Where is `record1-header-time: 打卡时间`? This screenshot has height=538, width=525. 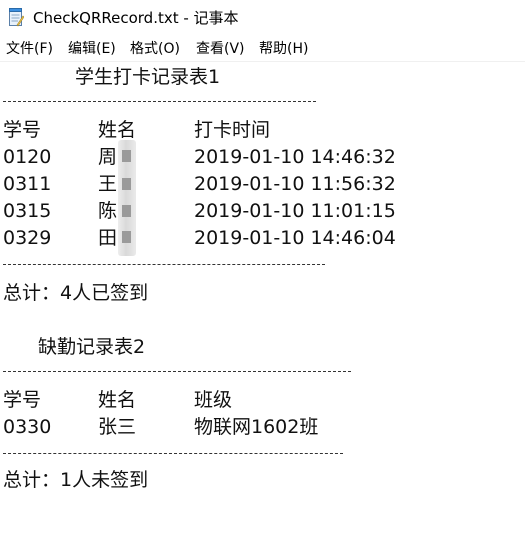 record1-header-time: 打卡时间 is located at coordinates (232, 130).